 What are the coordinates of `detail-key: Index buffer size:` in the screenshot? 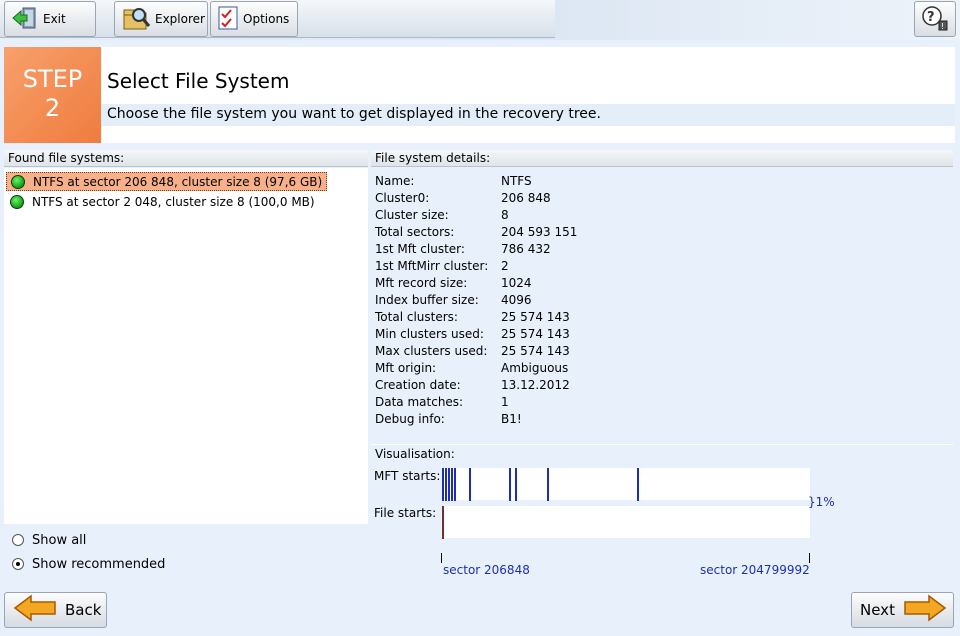 It's located at (427, 300).